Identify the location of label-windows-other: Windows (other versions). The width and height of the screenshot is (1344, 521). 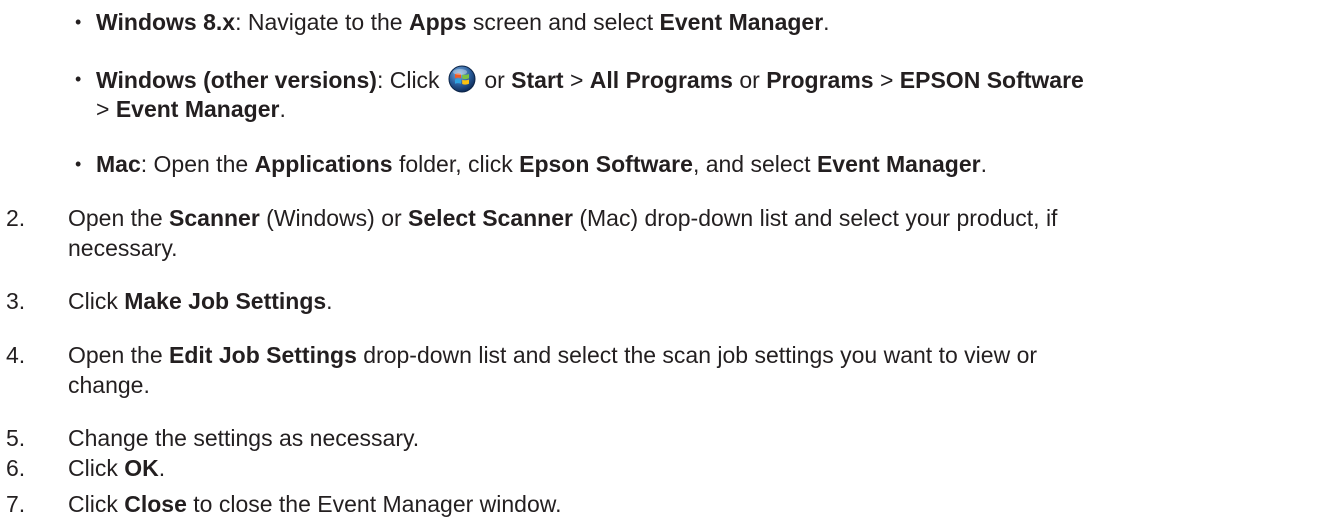
(236, 80).